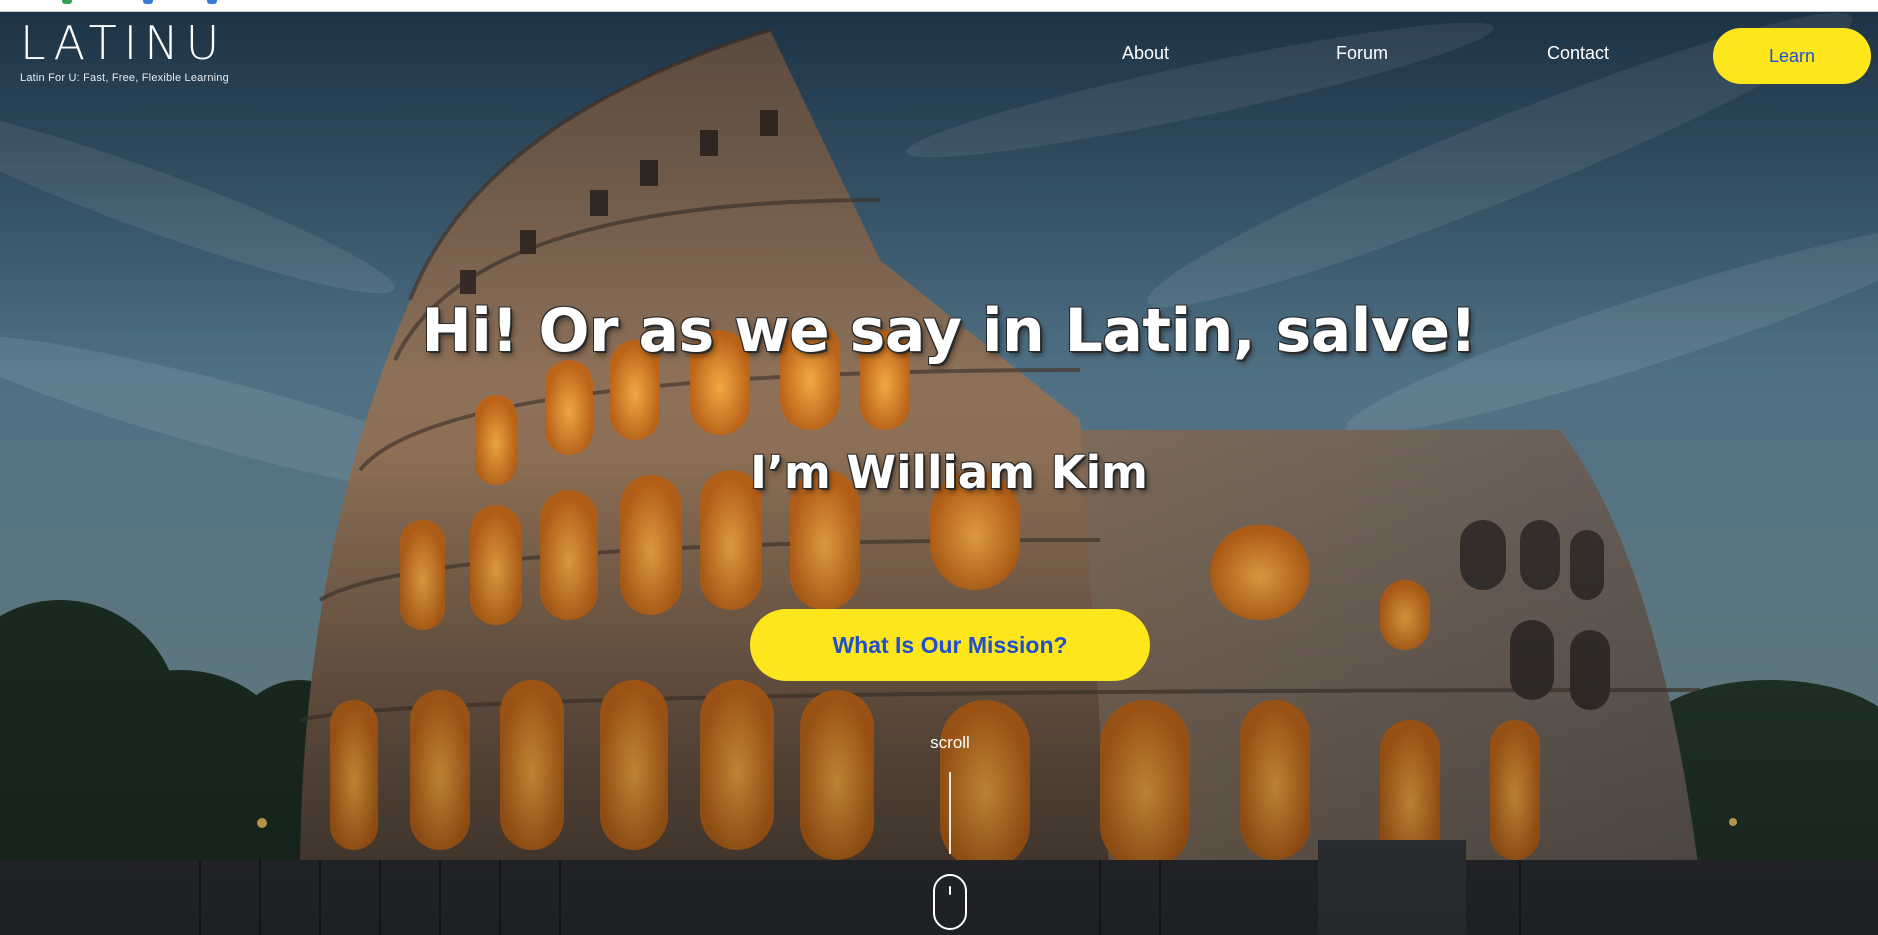 This screenshot has height=935, width=1878. Describe the element at coordinates (1578, 53) in the screenshot. I see `nav-link-contact: Contact` at that location.